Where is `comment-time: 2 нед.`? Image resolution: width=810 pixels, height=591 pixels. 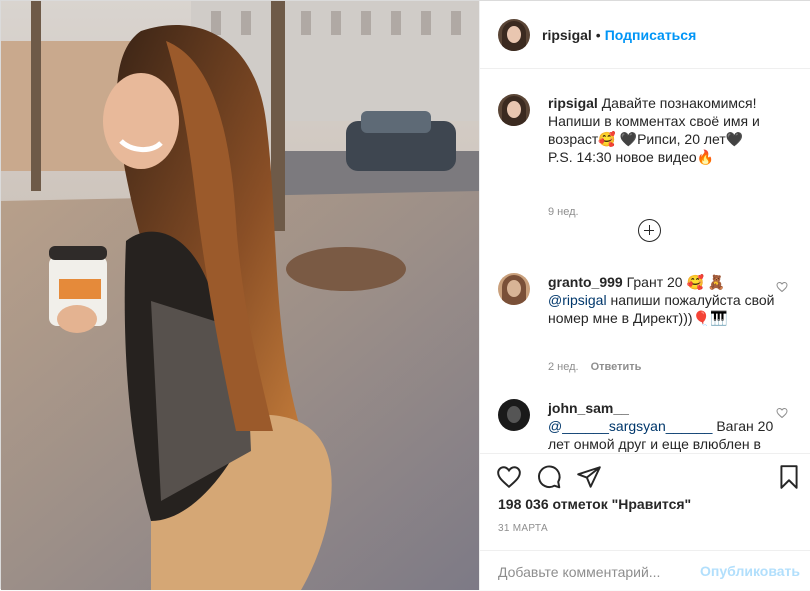 comment-time: 2 нед. is located at coordinates (563, 367).